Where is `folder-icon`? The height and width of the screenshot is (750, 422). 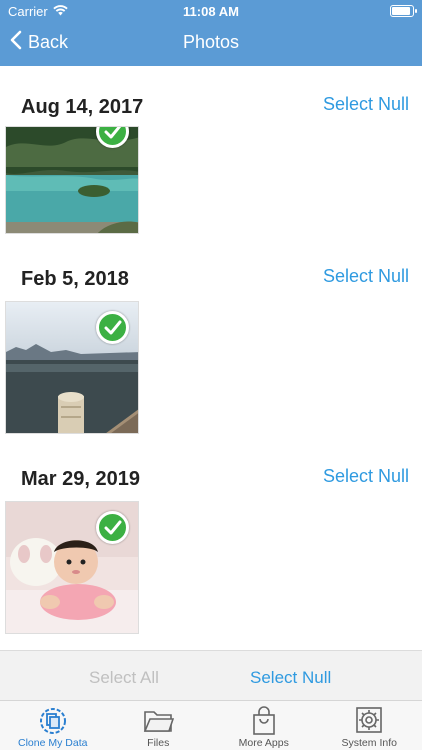 folder-icon is located at coordinates (158, 722).